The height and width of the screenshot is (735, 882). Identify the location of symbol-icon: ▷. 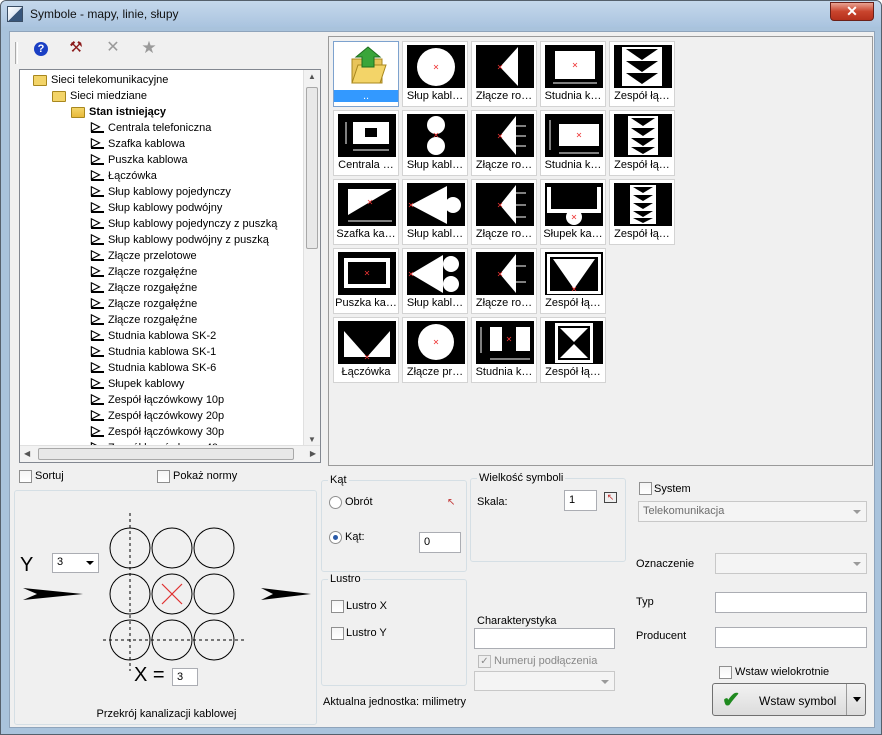
(97, 350).